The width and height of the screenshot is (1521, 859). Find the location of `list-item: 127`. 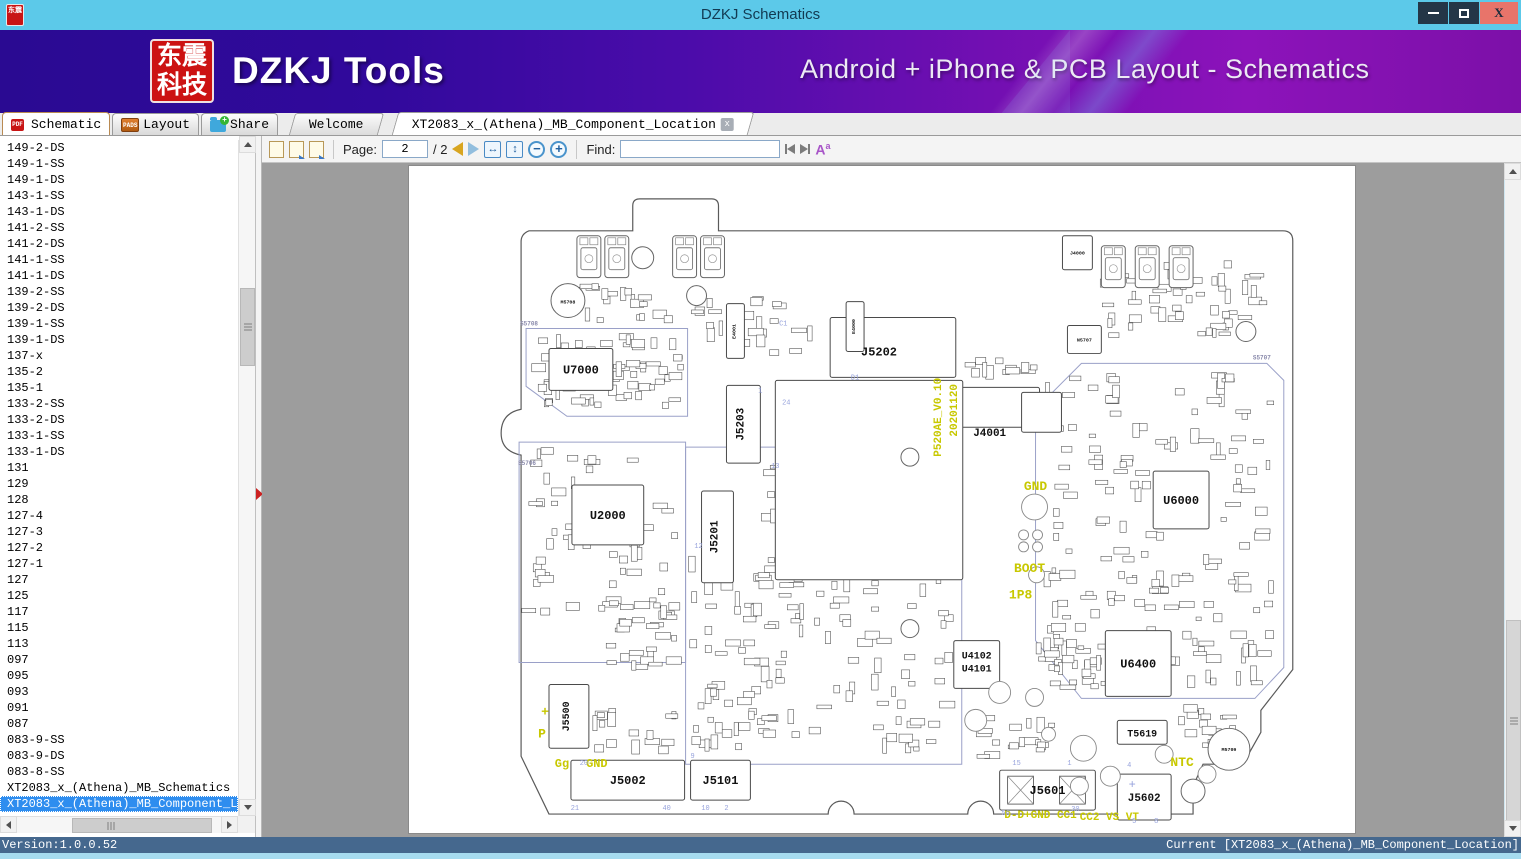

list-item: 127 is located at coordinates (119, 580).